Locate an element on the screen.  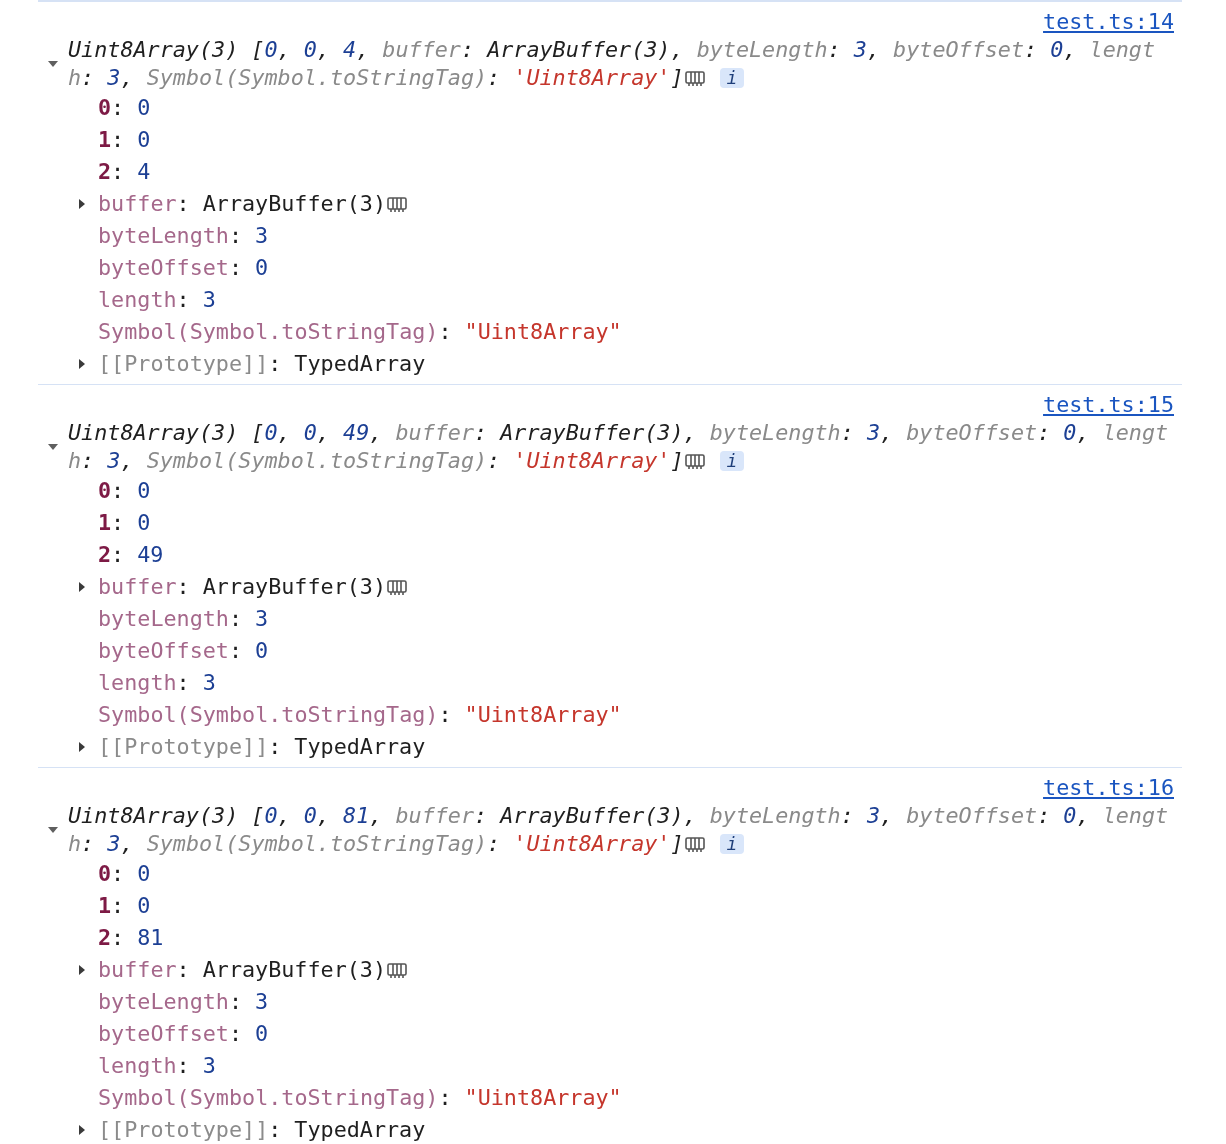
array-summary: Uint8Array(3) [0, 0, 81, buffer: ArrayBuffer(3), byteLength: 3, byteOffset: 0, lengt is located at coordinates (618, 816).